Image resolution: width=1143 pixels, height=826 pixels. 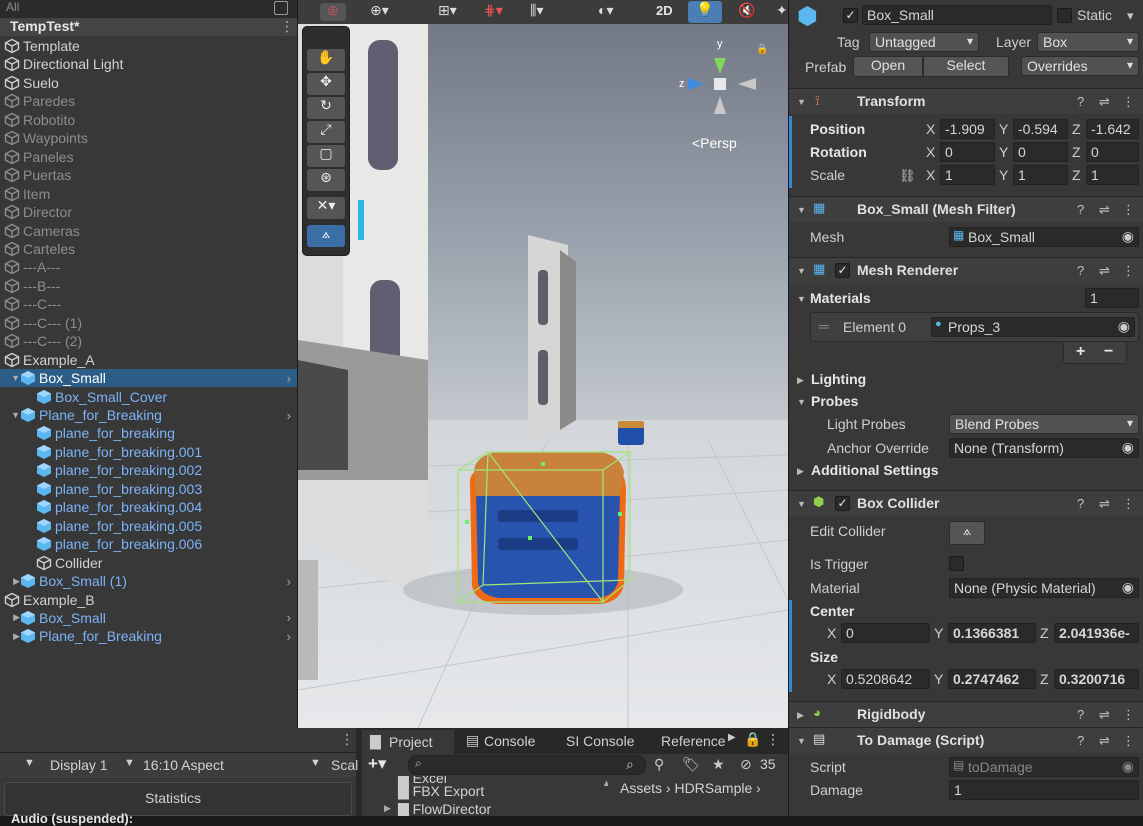 What do you see at coordinates (326, 208) in the screenshot?
I see `custom-tools-icon: ✕▾` at bounding box center [326, 208].